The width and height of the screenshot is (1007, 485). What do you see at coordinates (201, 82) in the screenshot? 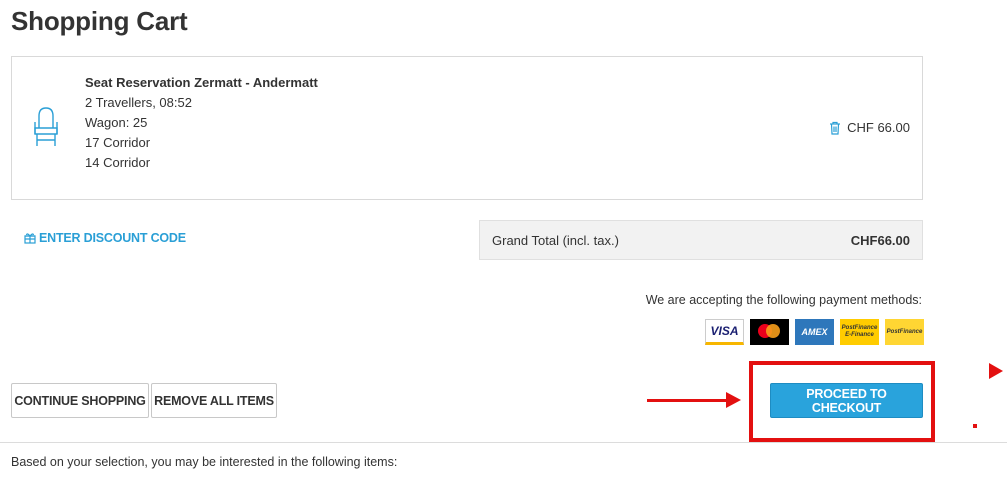
I see `item-title: Seat Reservation Zermatt - Andermatt` at bounding box center [201, 82].